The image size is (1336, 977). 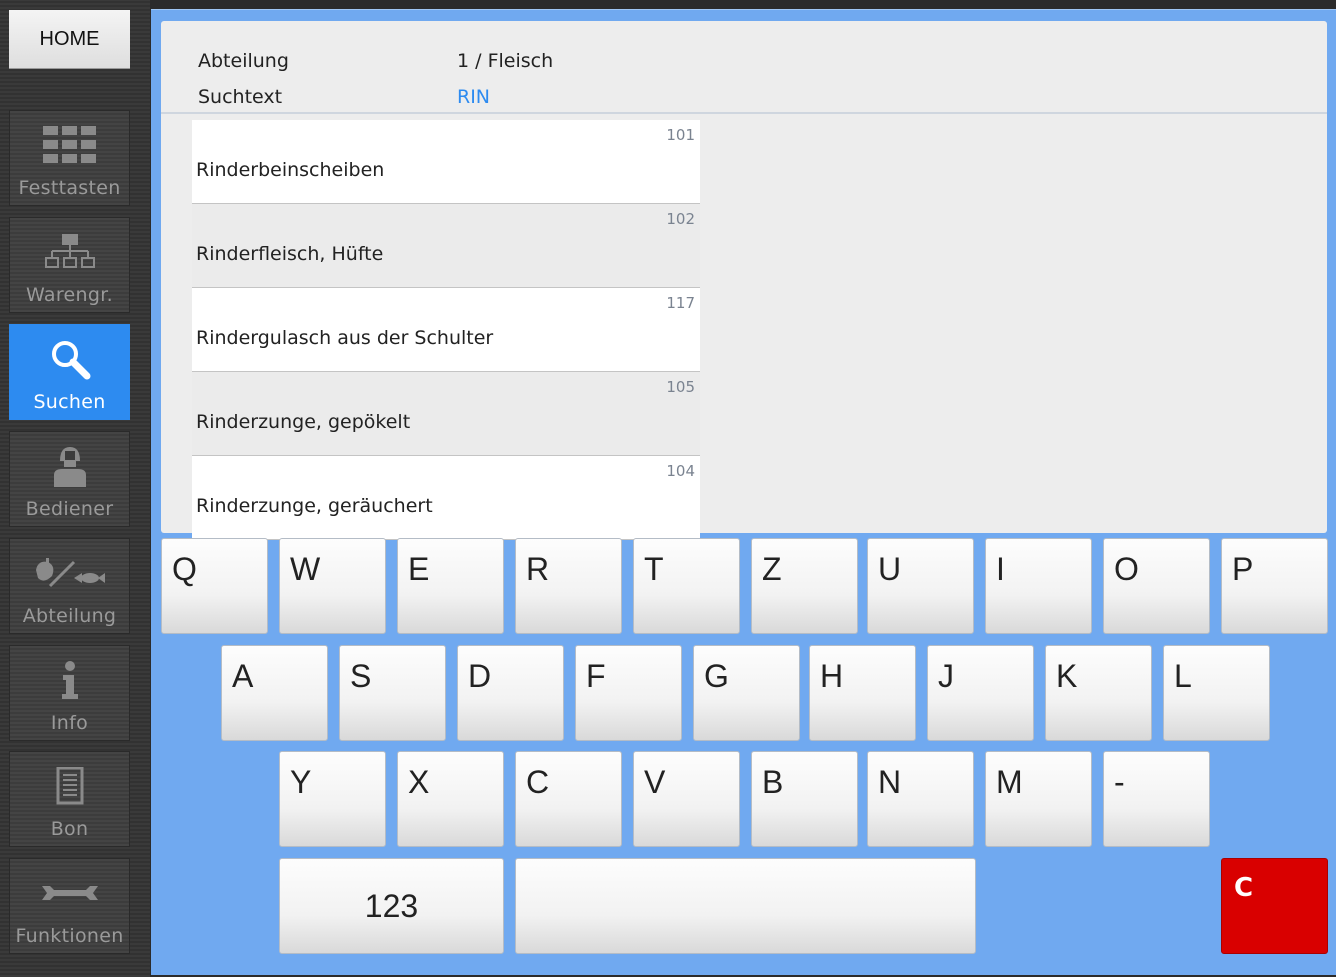 I want to click on key-h: H, so click(x=862, y=693).